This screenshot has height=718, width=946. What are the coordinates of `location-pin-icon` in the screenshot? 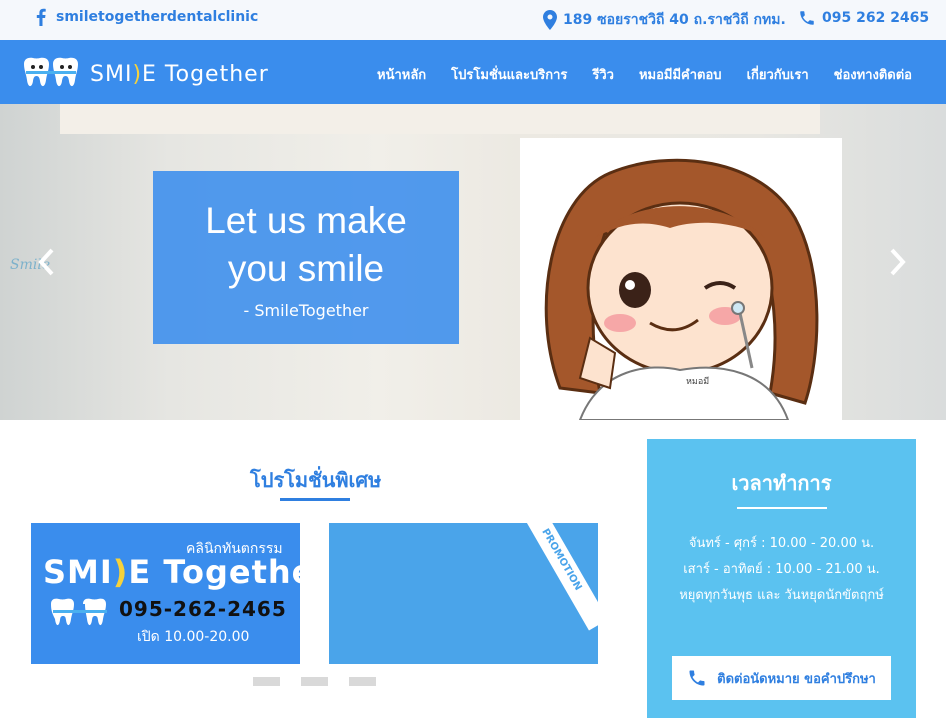 It's located at (550, 20).